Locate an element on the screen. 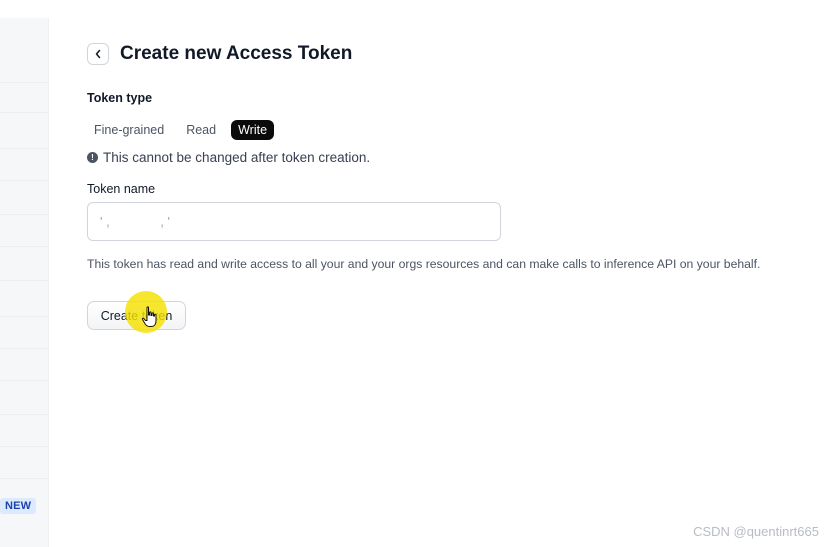 The width and height of the screenshot is (839, 547). watermark: CSDN @quentinrt665 is located at coordinates (756, 531).